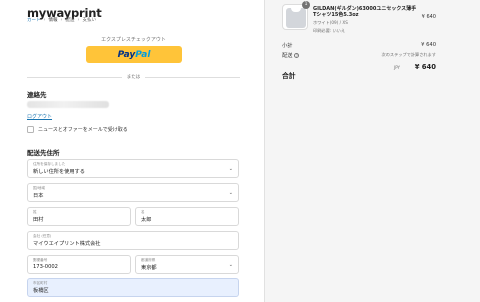  I want to click on or-divider: または, so click(133, 77).